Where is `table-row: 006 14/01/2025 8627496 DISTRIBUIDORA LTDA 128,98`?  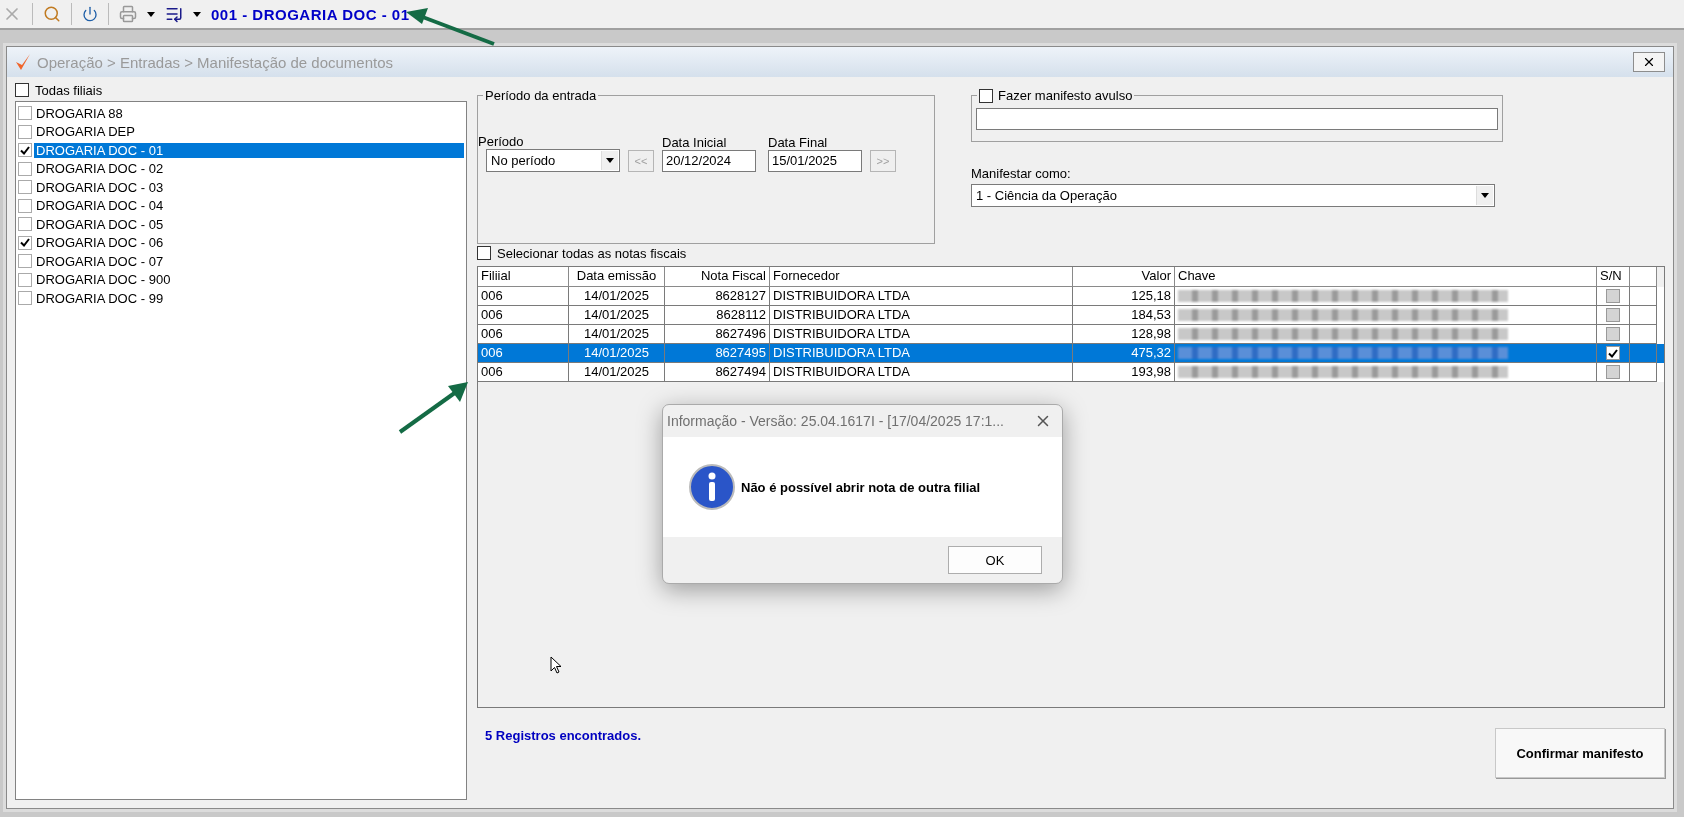 table-row: 006 14/01/2025 8627496 DISTRIBUIDORA LTDA 128,98 is located at coordinates (1071, 334).